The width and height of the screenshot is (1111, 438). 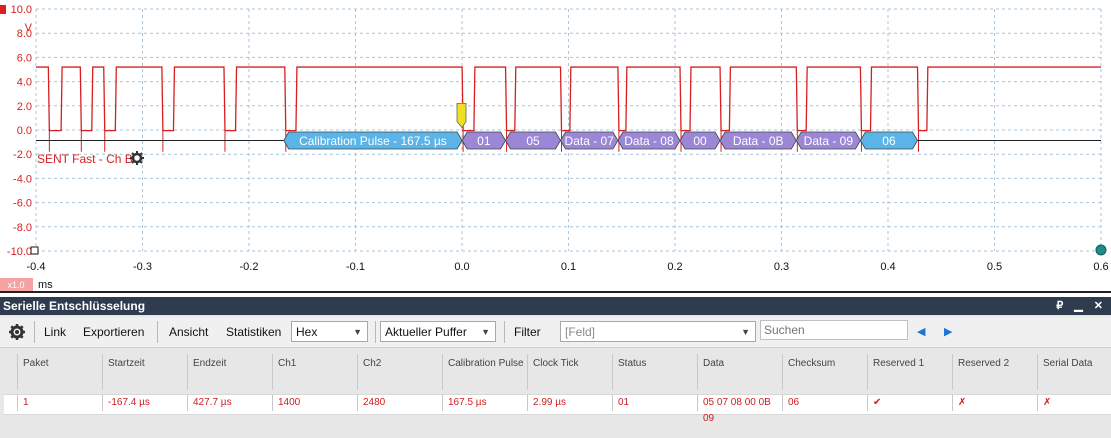 What do you see at coordinates (144, 403) in the screenshot?
I see `table-cell: -167.4 µs` at bounding box center [144, 403].